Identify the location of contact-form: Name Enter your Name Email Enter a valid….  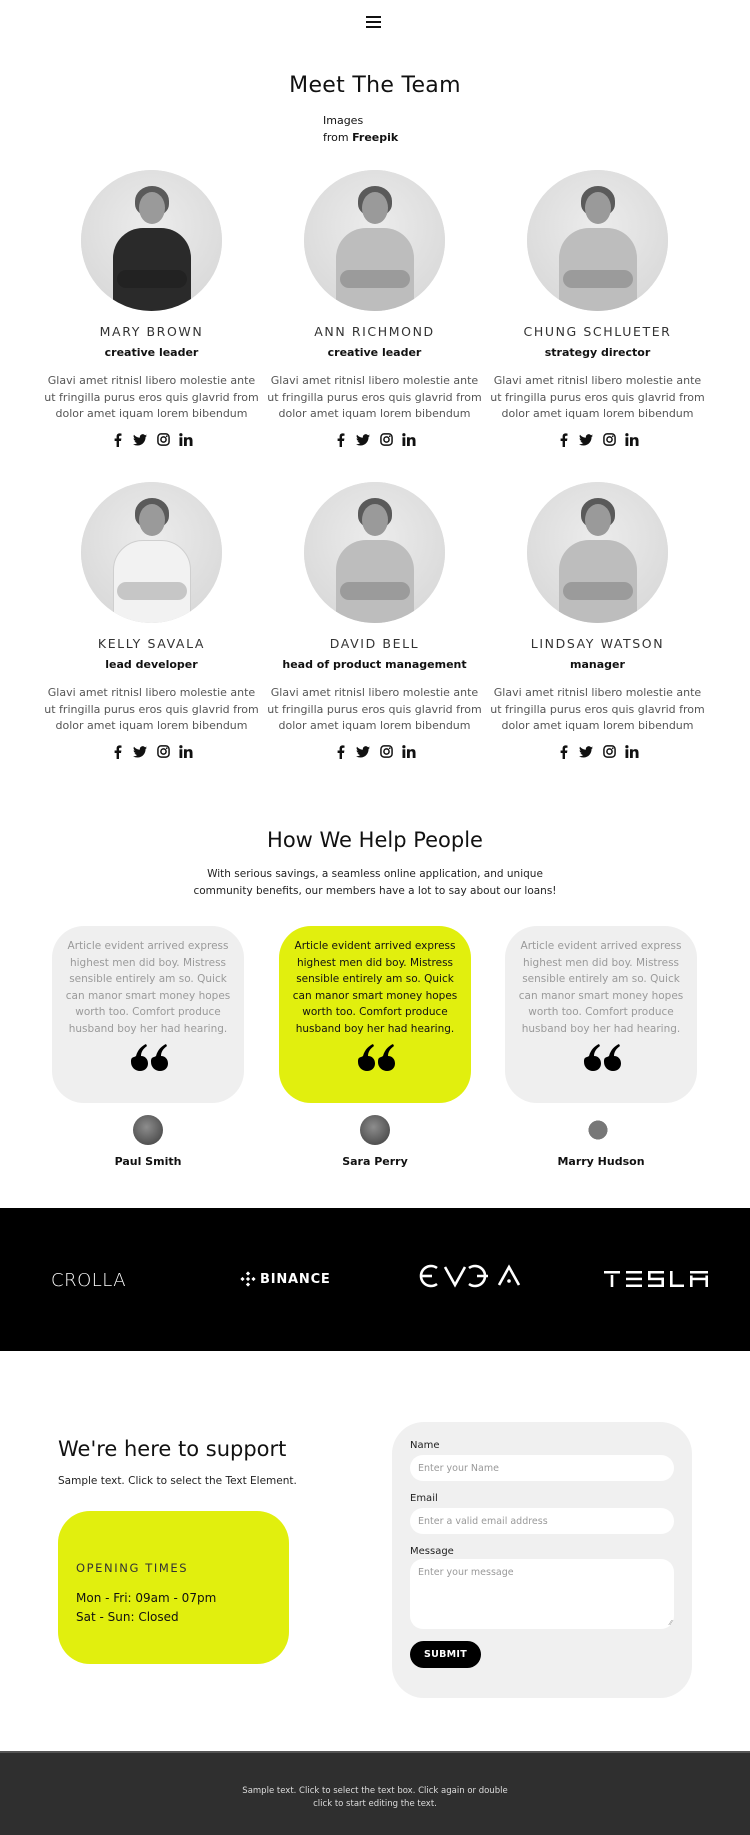
(542, 1560).